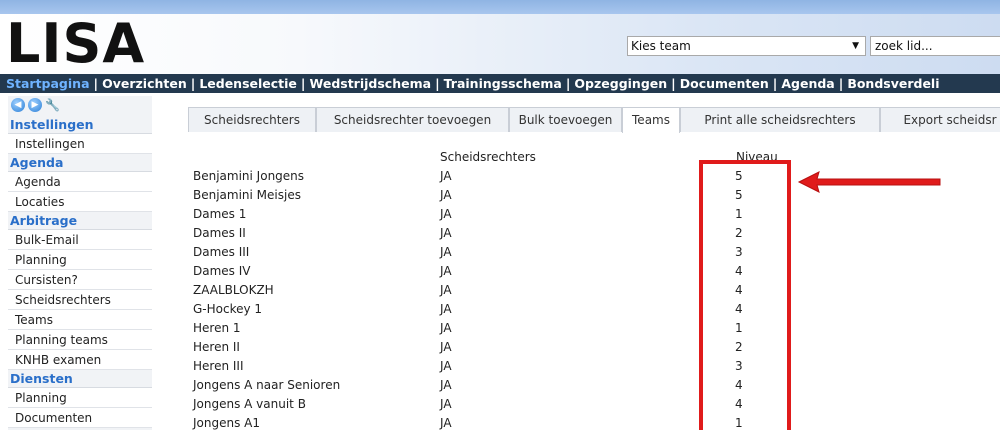 The width and height of the screenshot is (1000, 430). Describe the element at coordinates (412, 119) in the screenshot. I see `tab-scheidsrechter-toevoegen: Scheidsrechter toevoegen` at that location.